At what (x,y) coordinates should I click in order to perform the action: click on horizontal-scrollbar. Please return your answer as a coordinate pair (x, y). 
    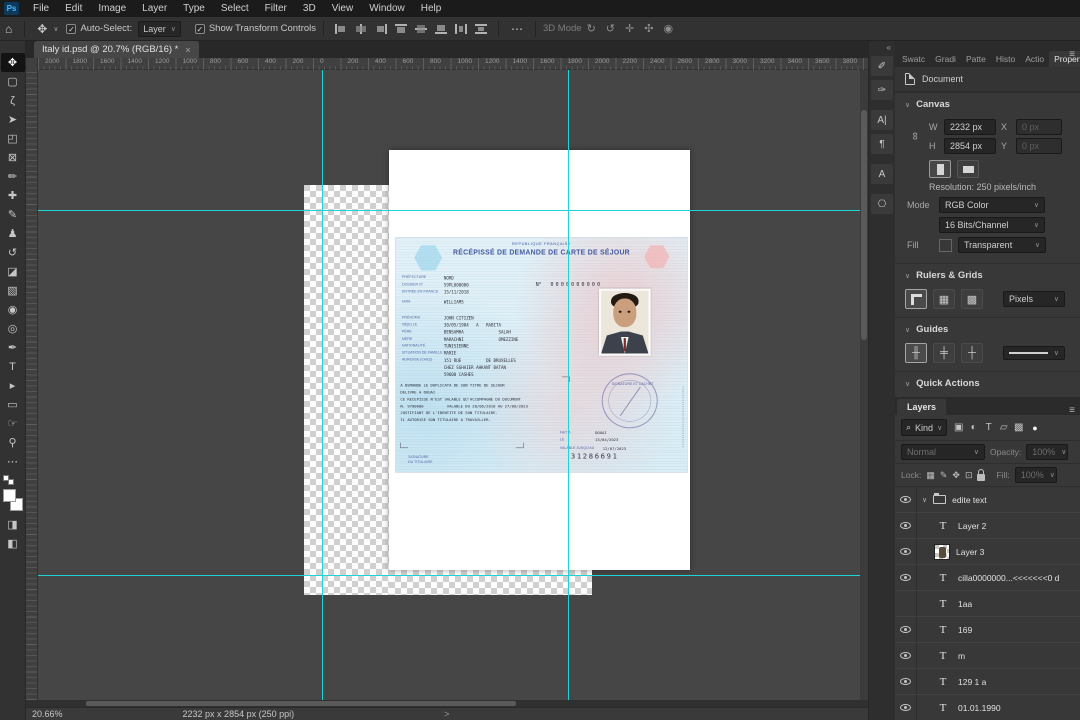
    Looking at the image, I should click on (447, 703).